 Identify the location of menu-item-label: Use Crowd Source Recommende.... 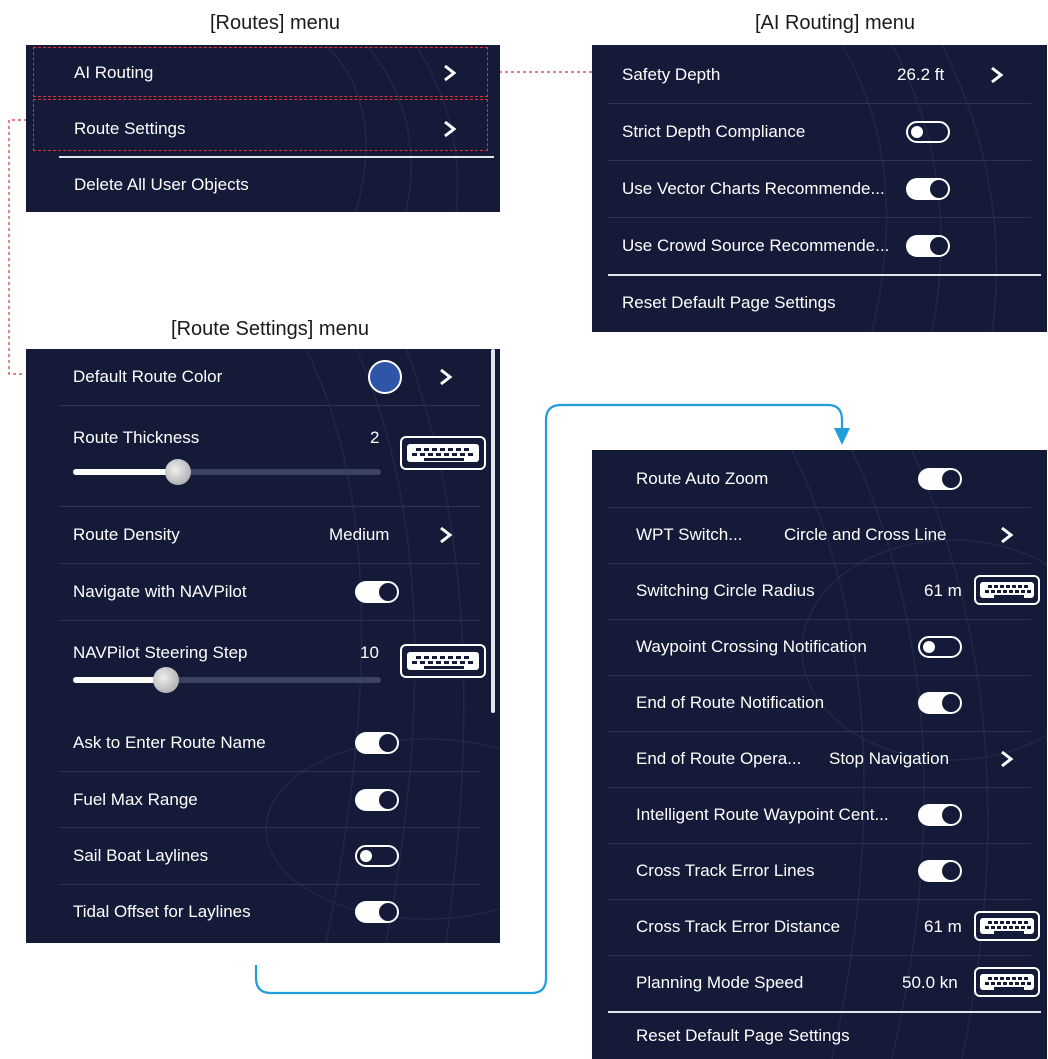
(756, 245).